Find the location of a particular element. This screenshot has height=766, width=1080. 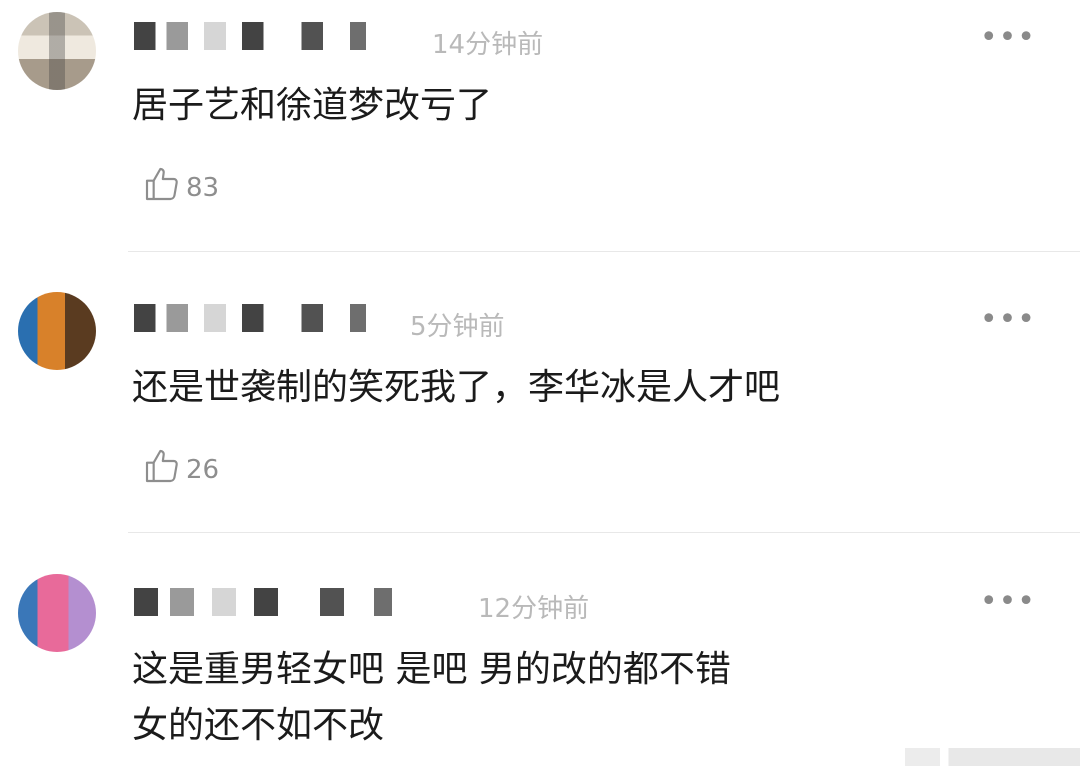

comment-text-line: 还是世袭制的笑死我了，李华冰是人才吧 is located at coordinates (456, 387).